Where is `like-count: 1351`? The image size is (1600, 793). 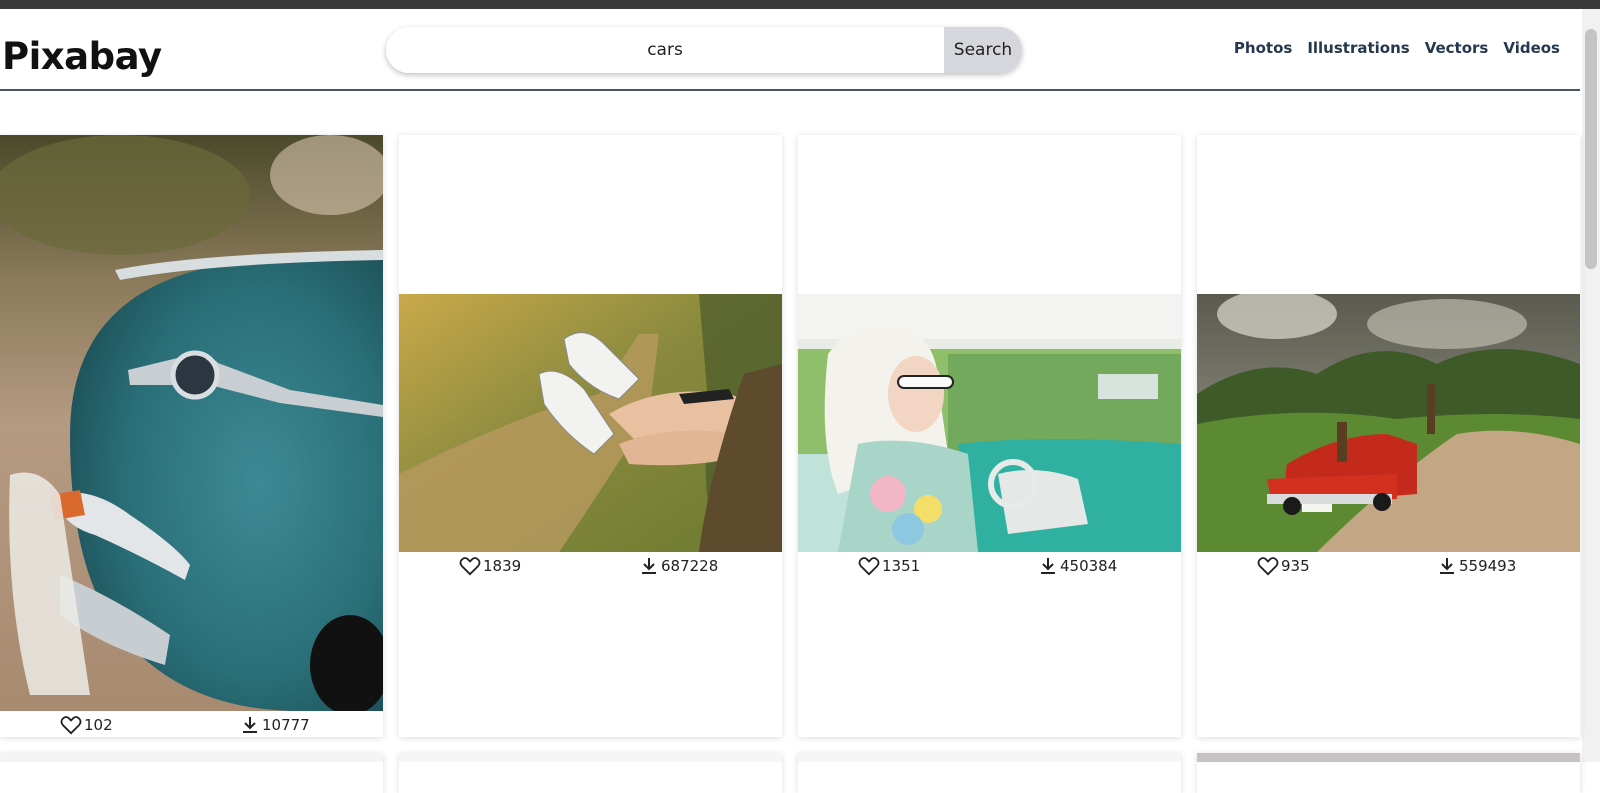 like-count: 1351 is located at coordinates (889, 566).